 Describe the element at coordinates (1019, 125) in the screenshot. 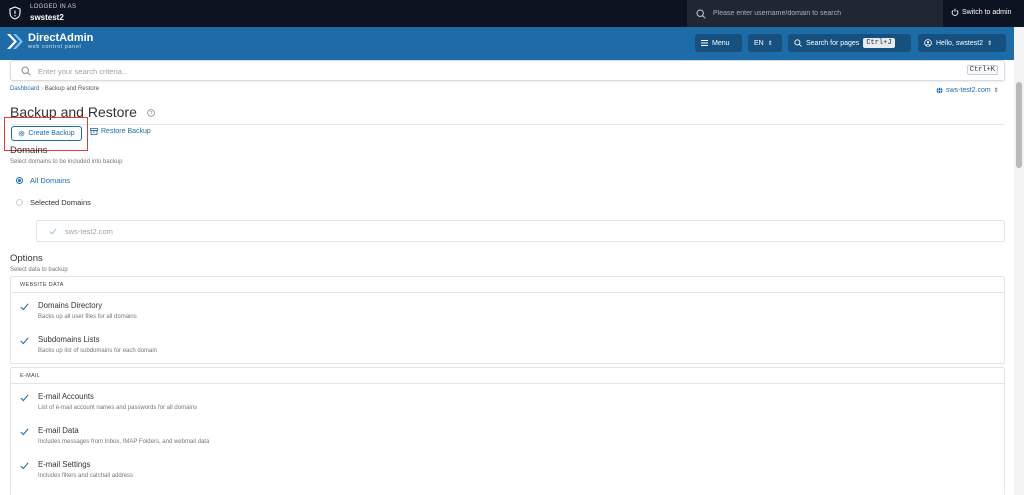

I see `scrollbar-thumb` at that location.